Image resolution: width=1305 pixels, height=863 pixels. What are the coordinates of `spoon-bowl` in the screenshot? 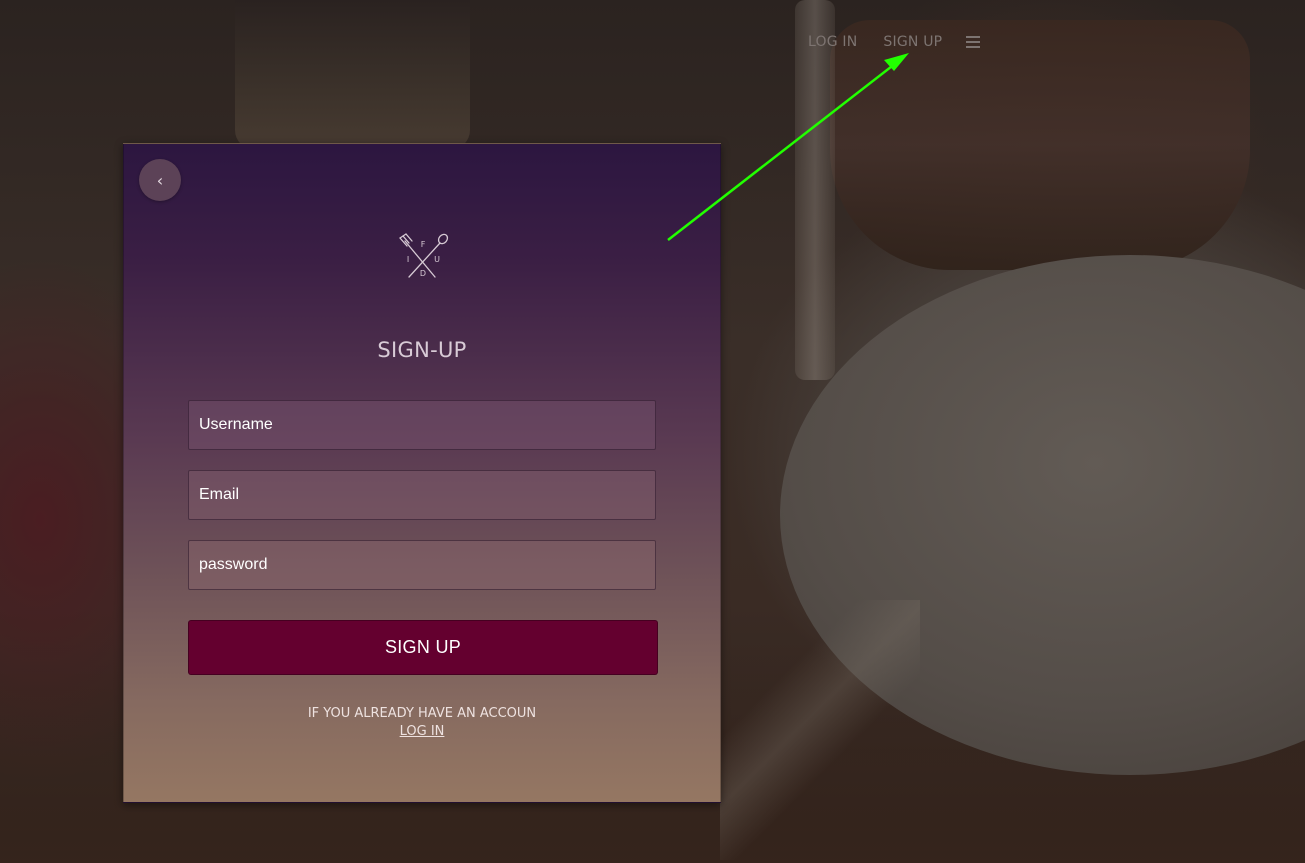 It's located at (443, 239).